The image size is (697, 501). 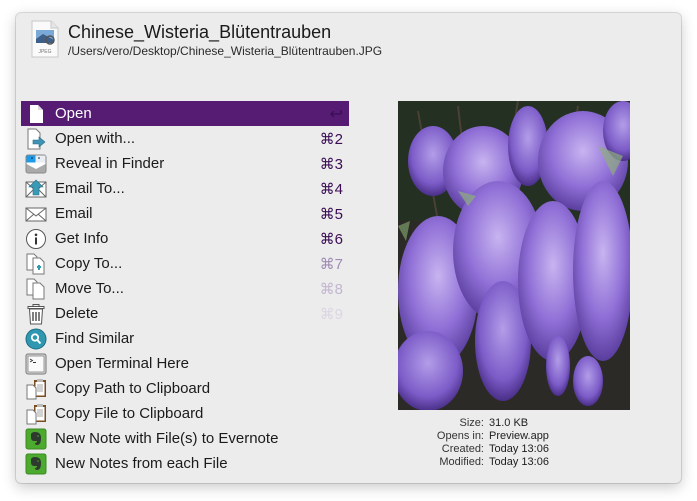 What do you see at coordinates (185, 213) in the screenshot?
I see `menu-item-email: Email ⌘5` at bounding box center [185, 213].